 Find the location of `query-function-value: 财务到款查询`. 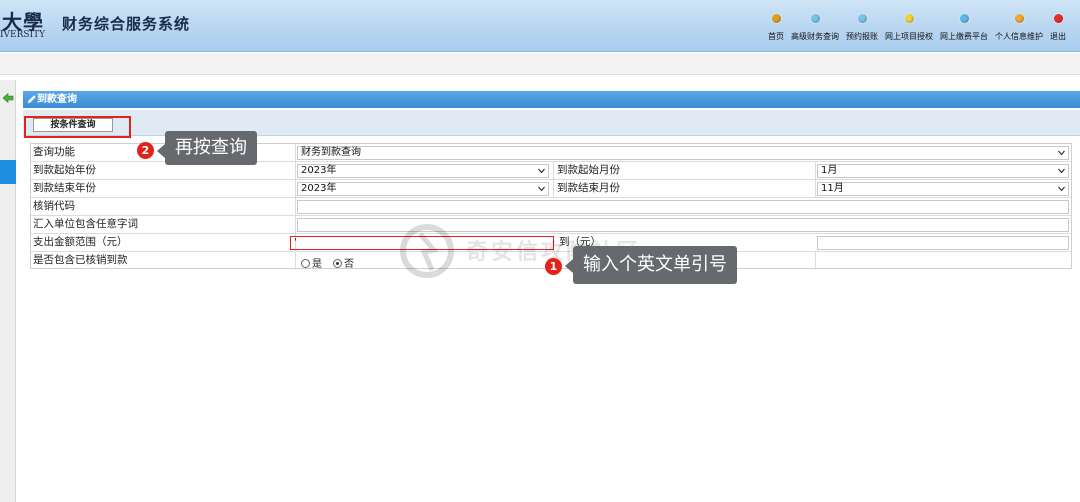

query-function-value: 财务到款查询 is located at coordinates (331, 152).